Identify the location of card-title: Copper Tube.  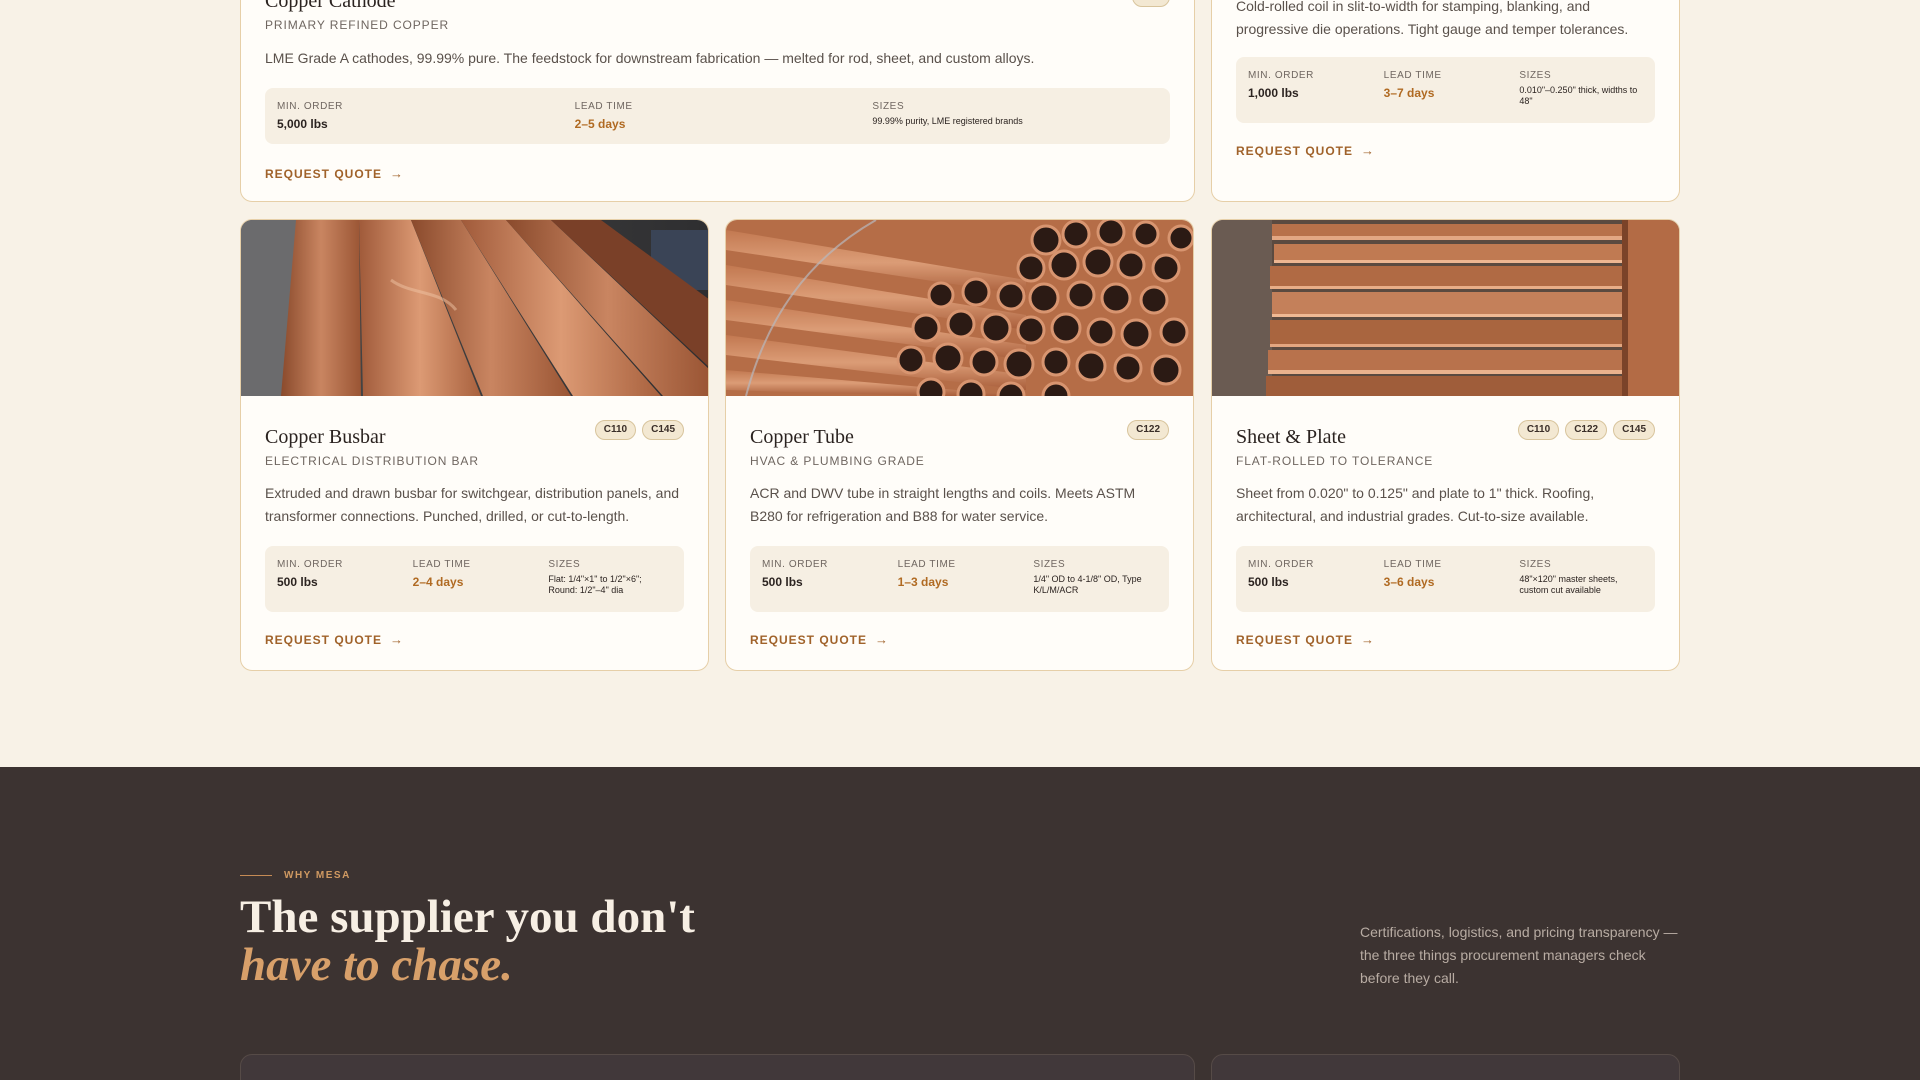
(802, 437).